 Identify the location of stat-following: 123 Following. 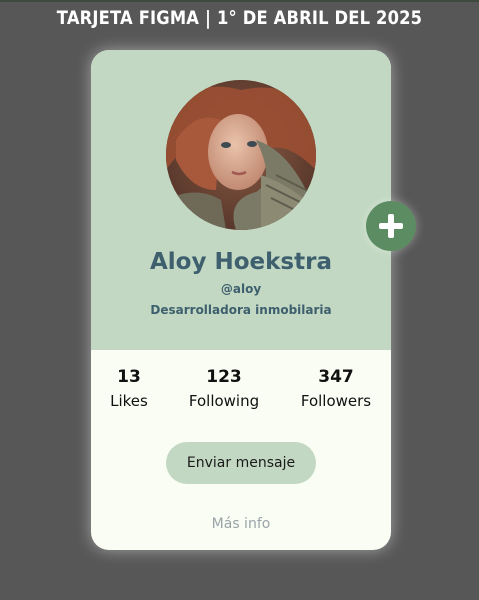
(224, 389).